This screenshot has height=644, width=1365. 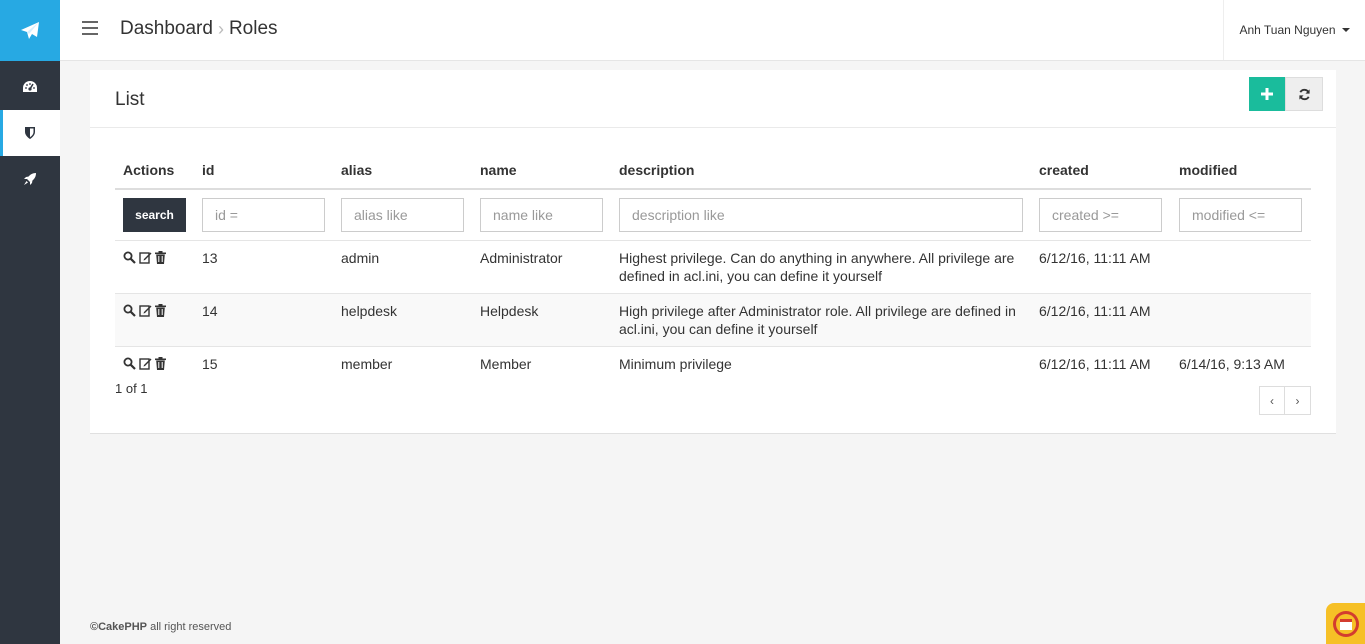 I want to click on cell-id: 13, so click(x=263, y=267).